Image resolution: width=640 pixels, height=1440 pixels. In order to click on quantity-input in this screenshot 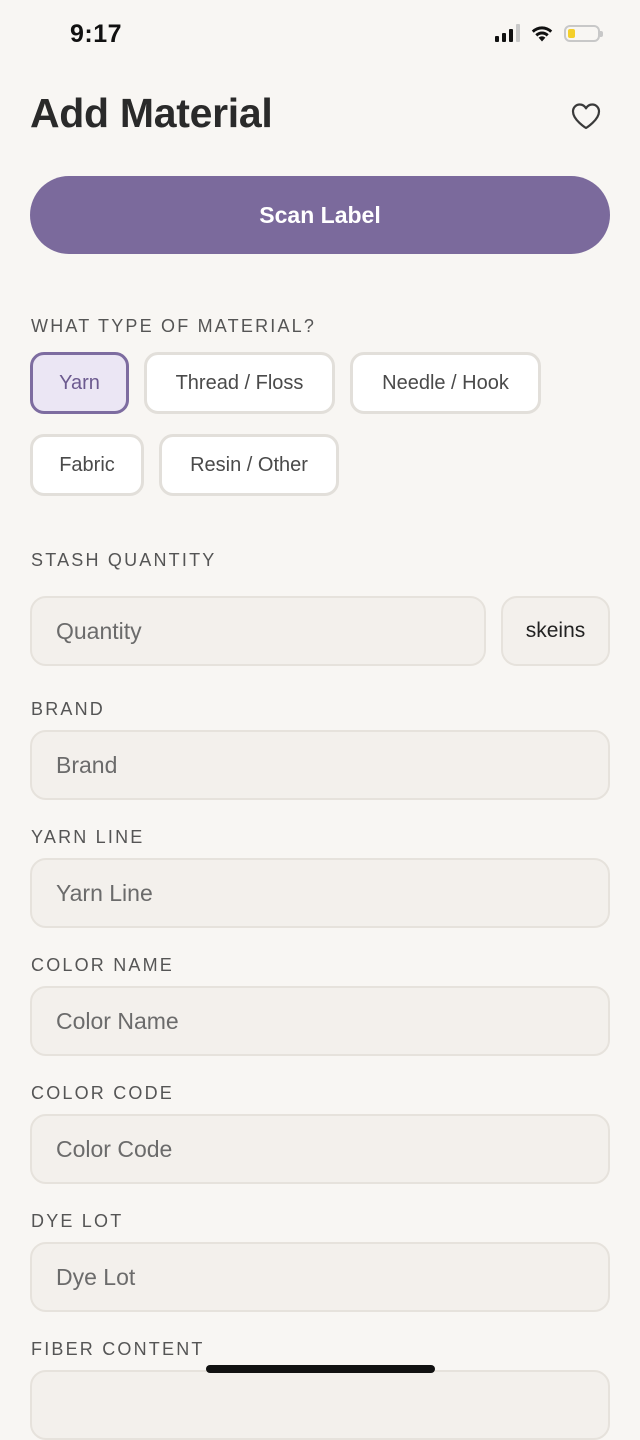, I will do `click(258, 631)`.